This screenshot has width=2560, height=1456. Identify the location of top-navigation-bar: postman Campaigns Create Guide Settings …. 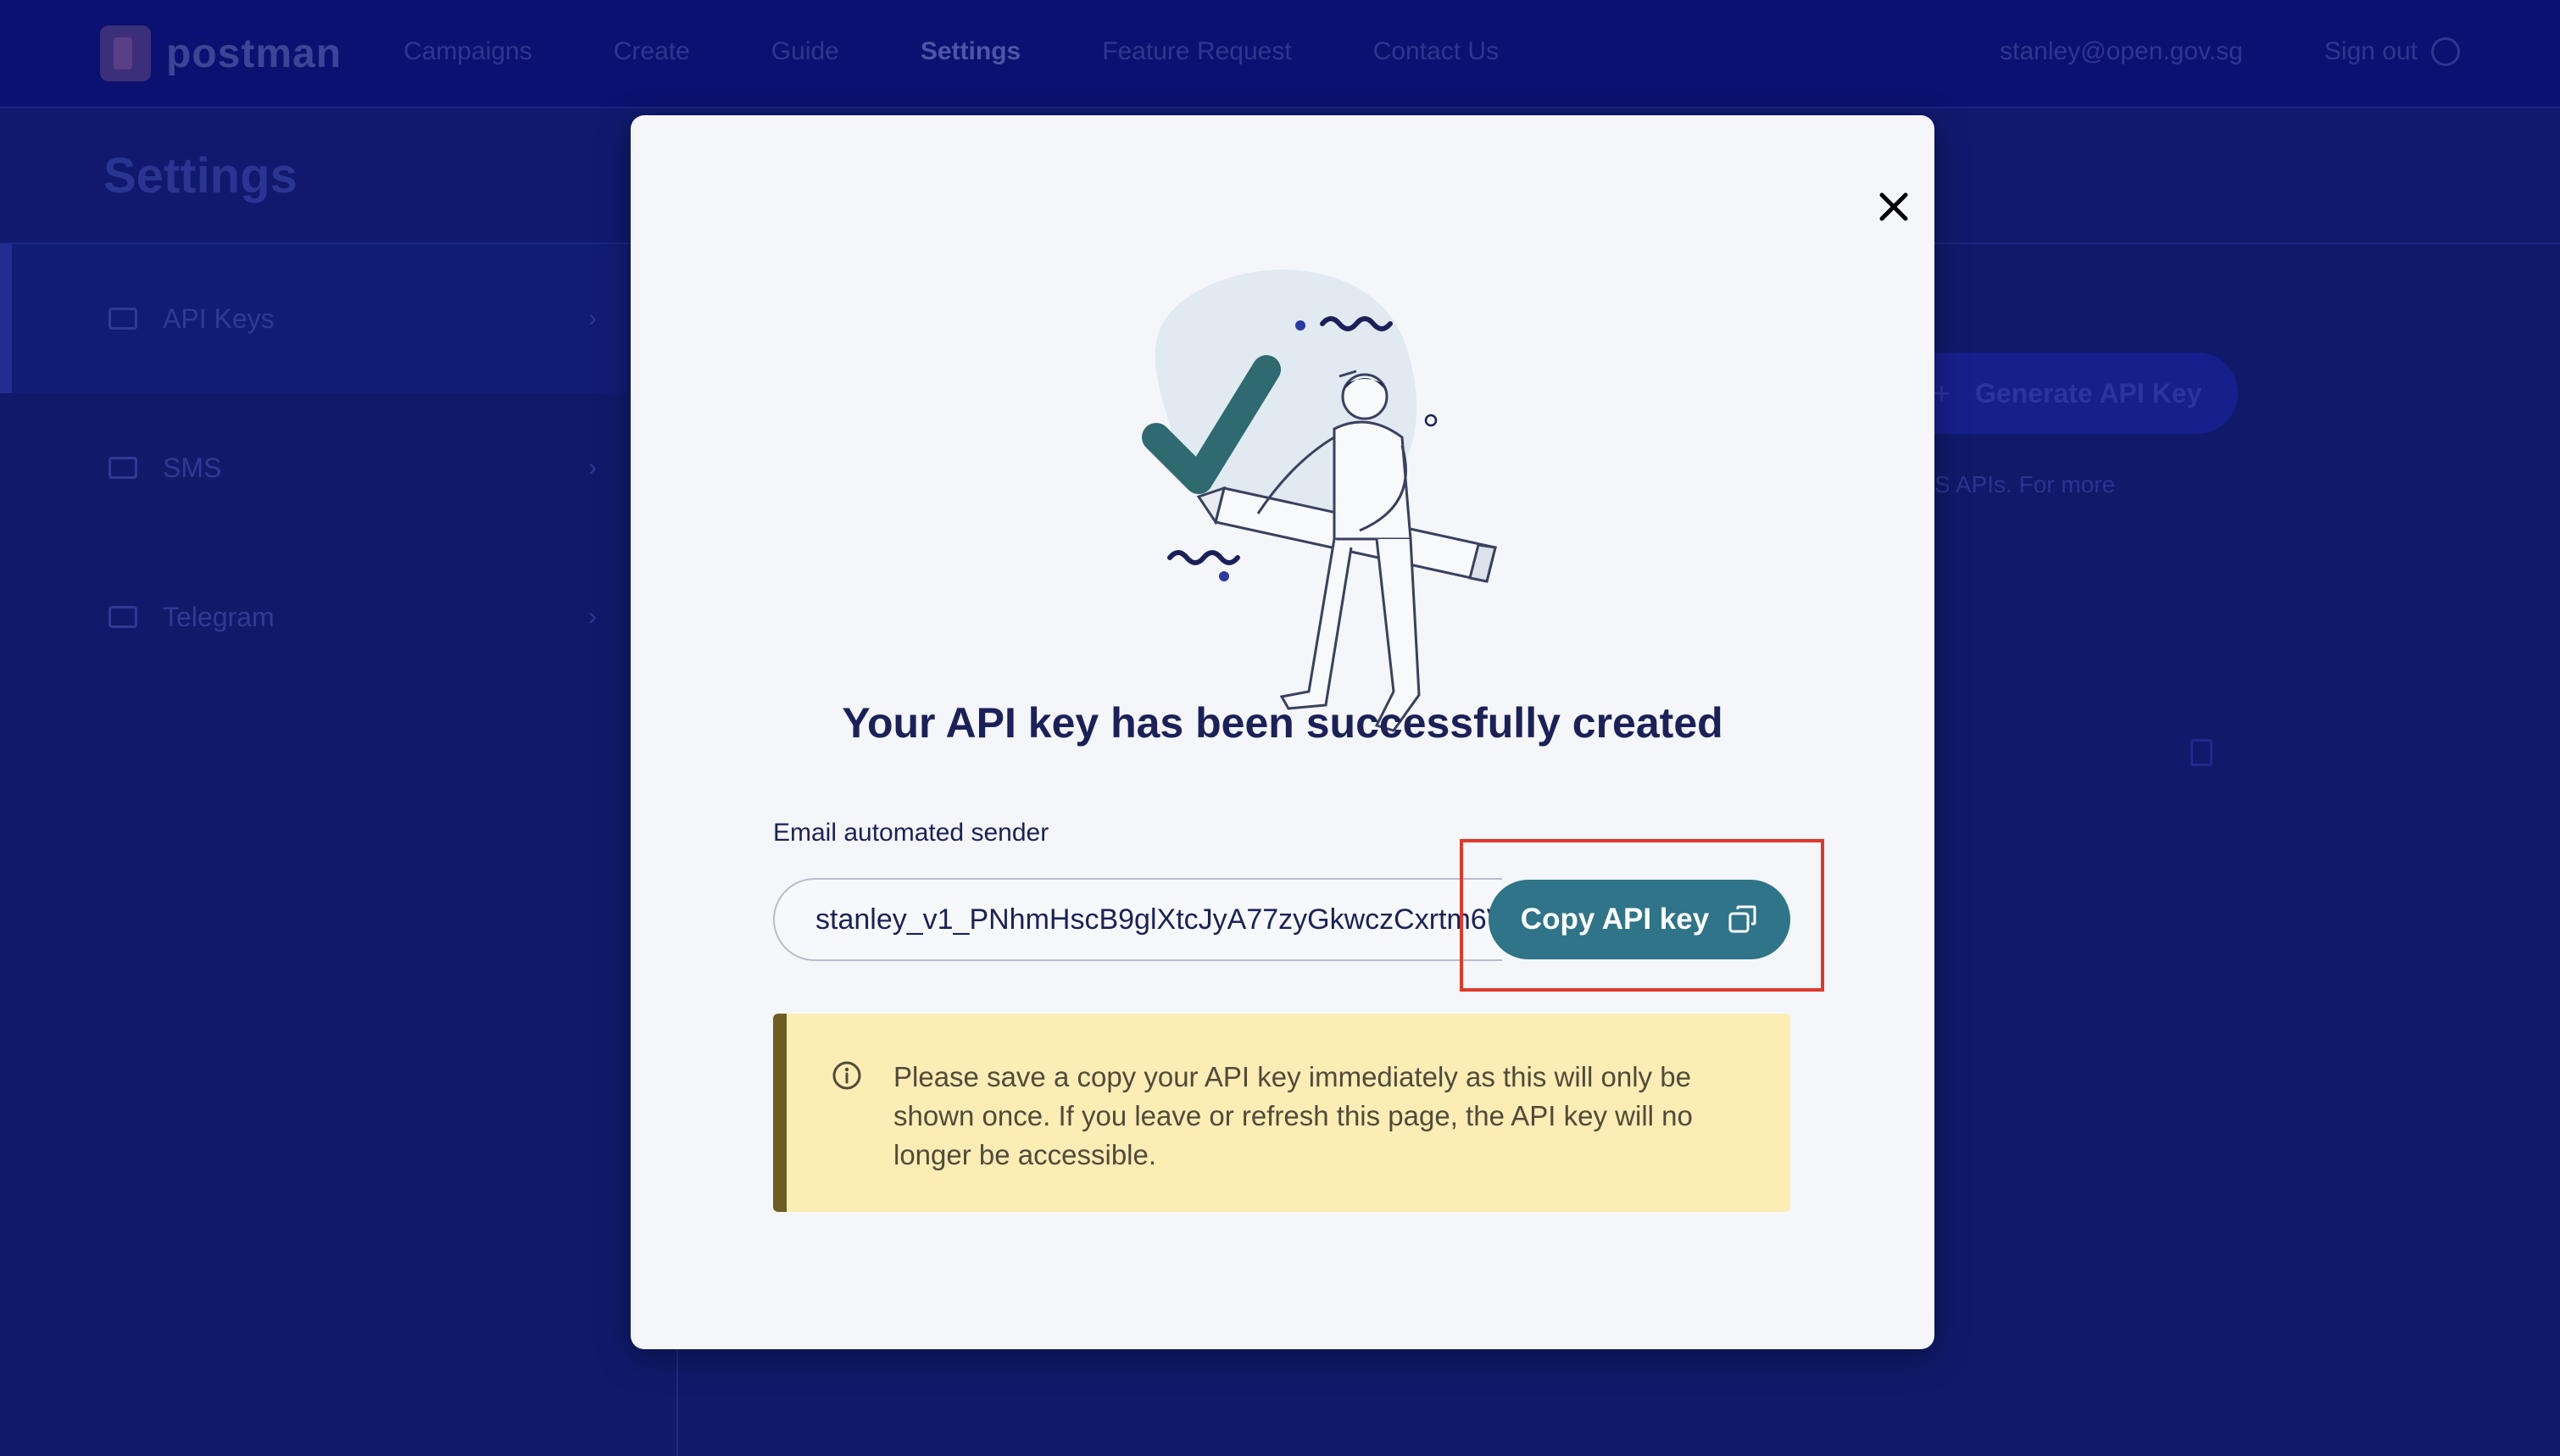
(1280, 54).